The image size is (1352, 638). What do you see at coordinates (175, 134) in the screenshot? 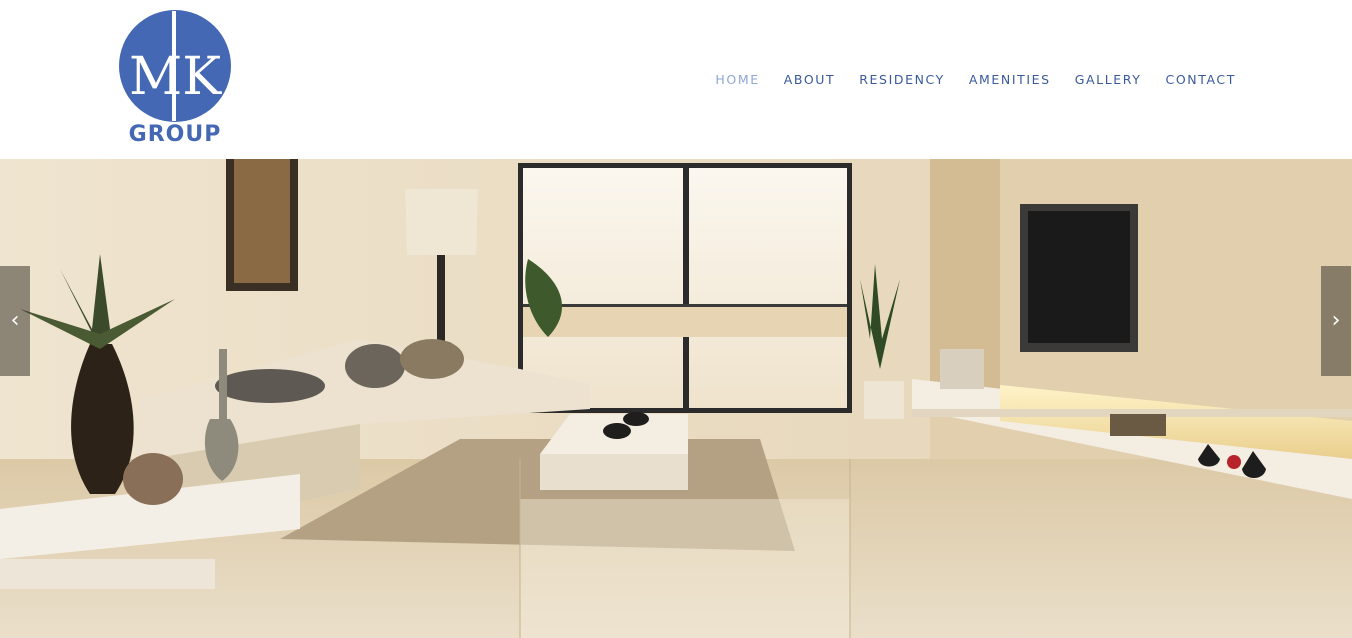
I see `logo-wordmark: GROUP` at bounding box center [175, 134].